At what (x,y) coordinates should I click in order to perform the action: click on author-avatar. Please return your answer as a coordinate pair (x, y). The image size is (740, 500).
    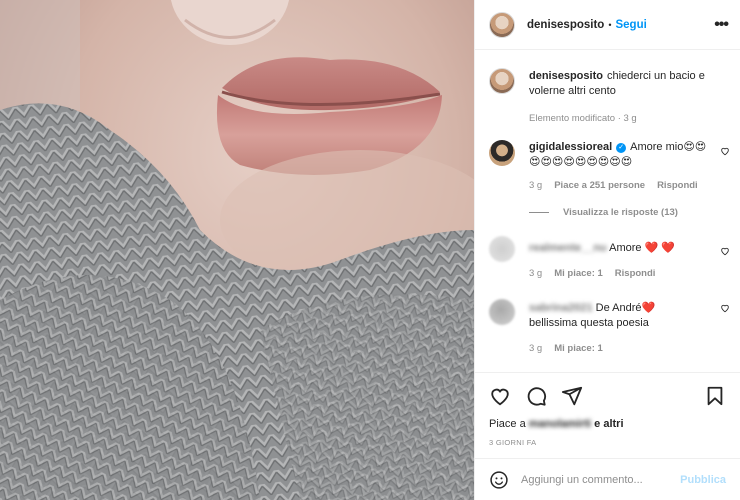
    Looking at the image, I should click on (502, 24).